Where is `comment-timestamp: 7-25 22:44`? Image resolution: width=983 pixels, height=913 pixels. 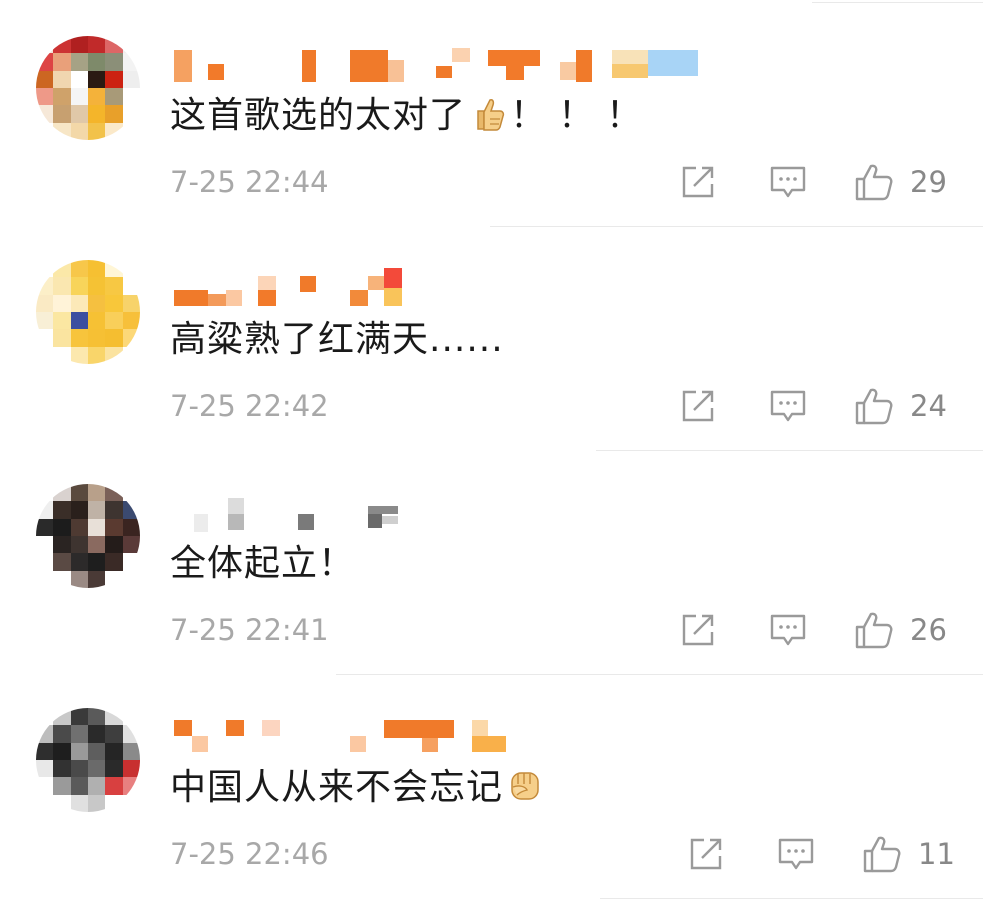
comment-timestamp: 7-25 22:44 is located at coordinates (249, 182).